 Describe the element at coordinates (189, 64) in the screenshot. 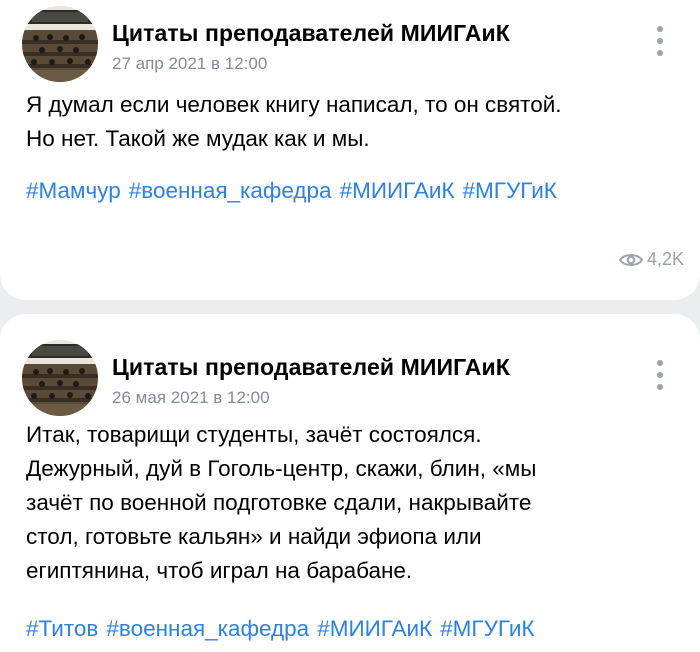

I see `post-date: 27 апр 2021 в 12:00` at that location.